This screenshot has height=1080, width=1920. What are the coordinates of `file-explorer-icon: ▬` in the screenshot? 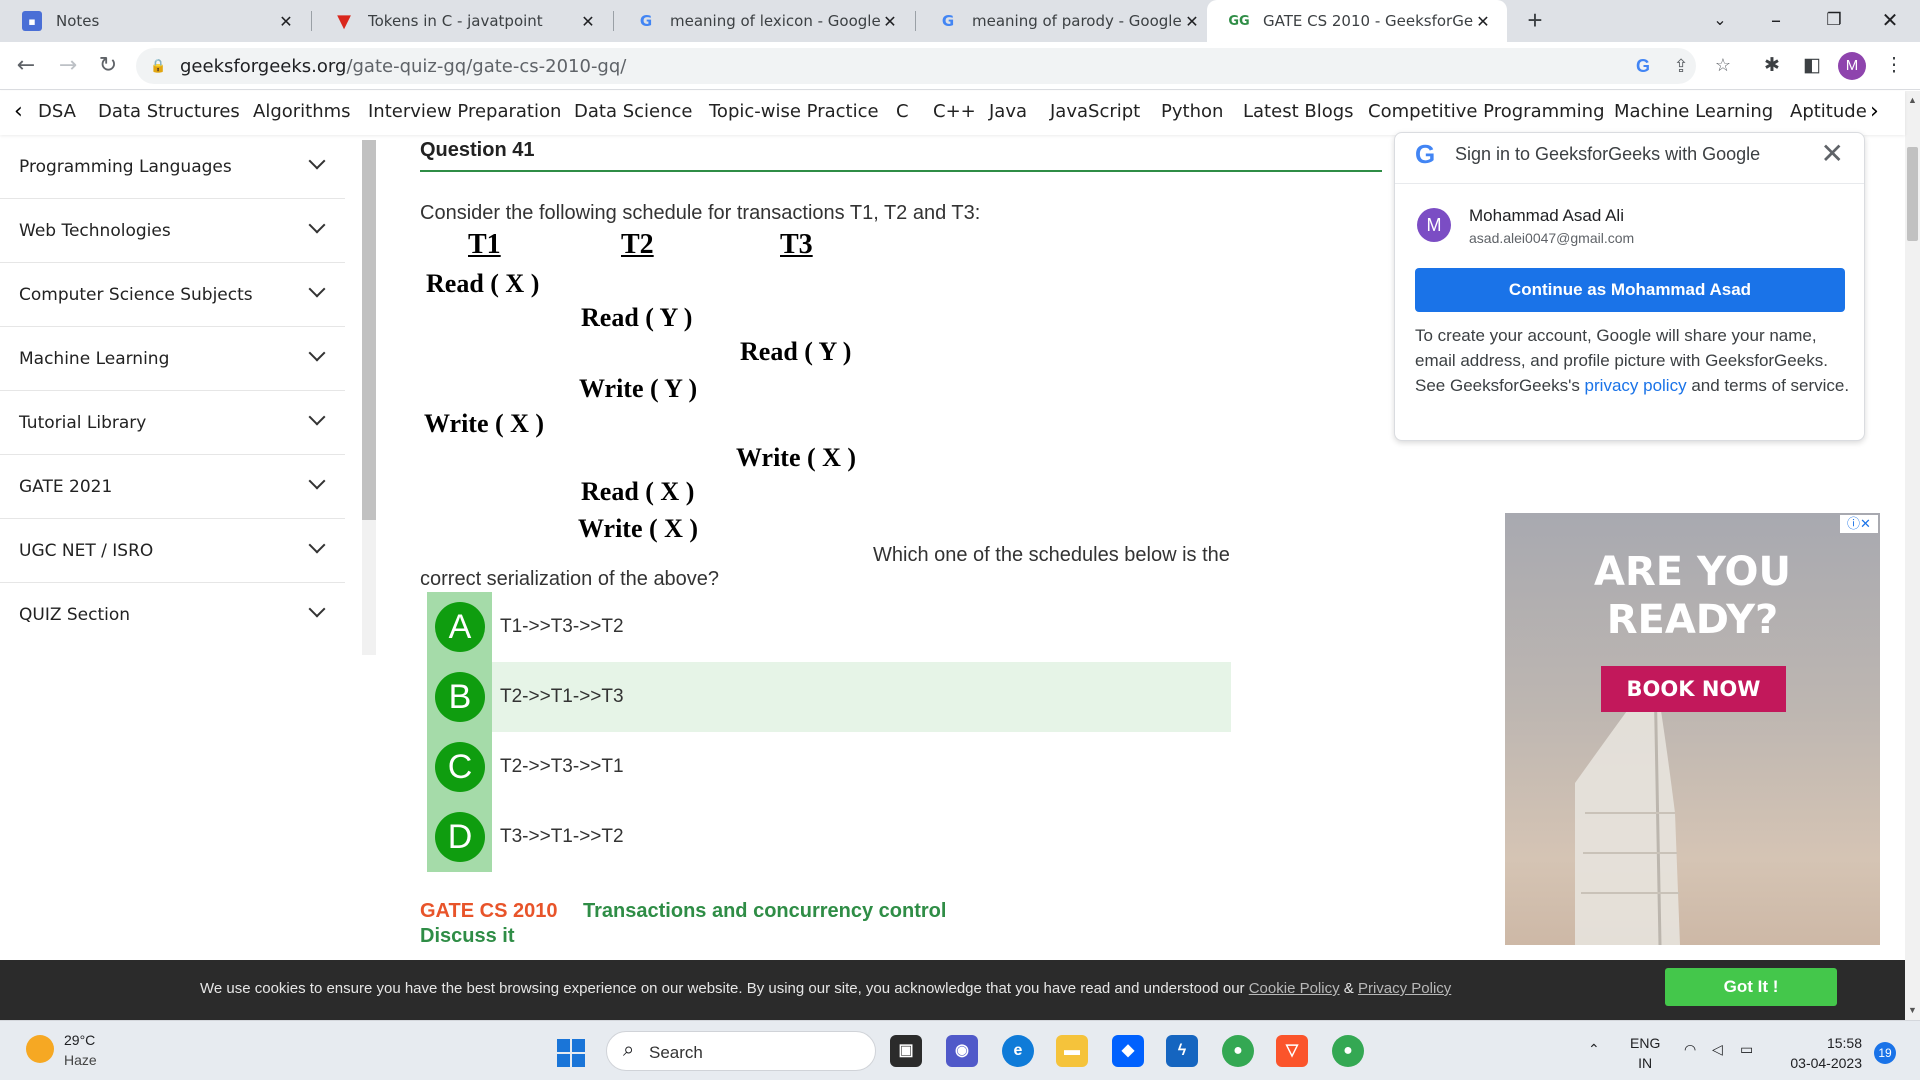 It's located at (1072, 1051).